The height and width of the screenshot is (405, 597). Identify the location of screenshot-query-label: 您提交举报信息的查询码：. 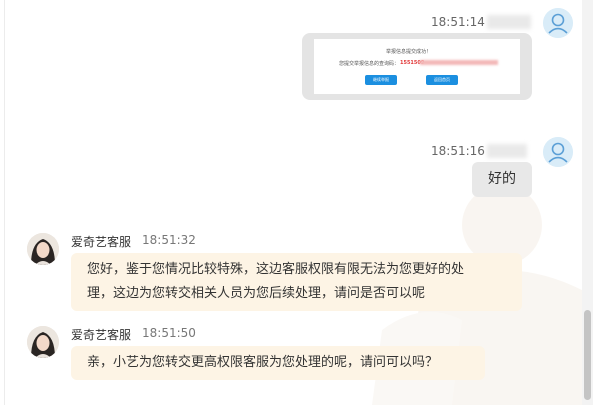
(369, 64).